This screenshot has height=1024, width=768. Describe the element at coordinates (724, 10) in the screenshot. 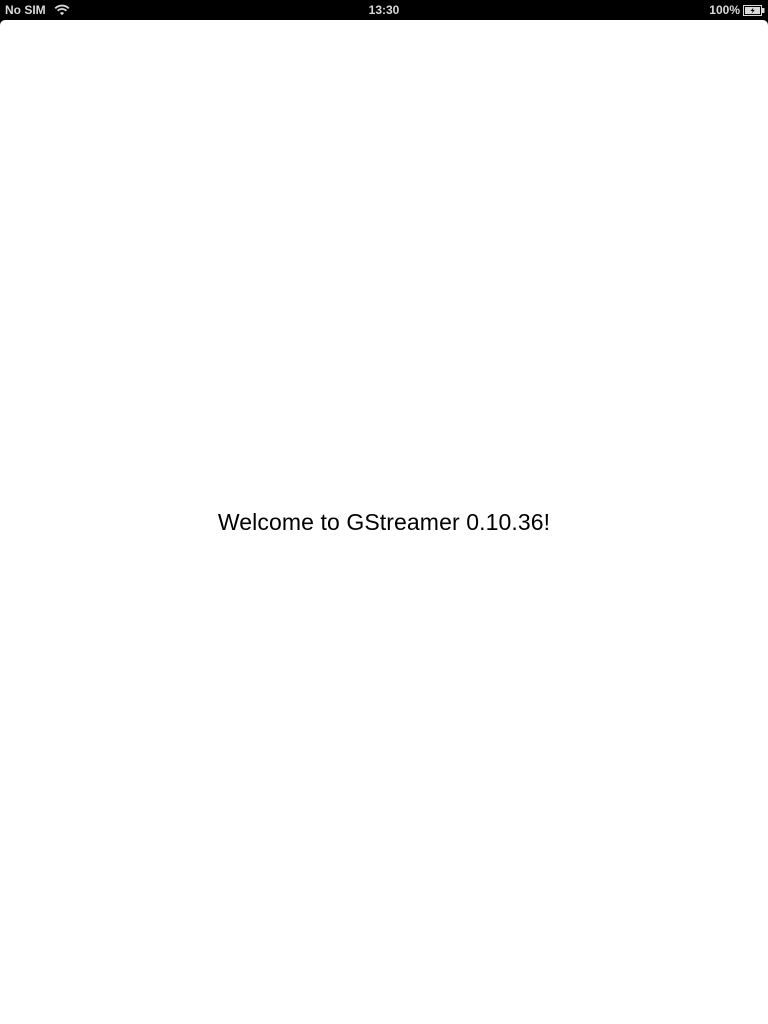

I see `battery-percent: 100%` at that location.